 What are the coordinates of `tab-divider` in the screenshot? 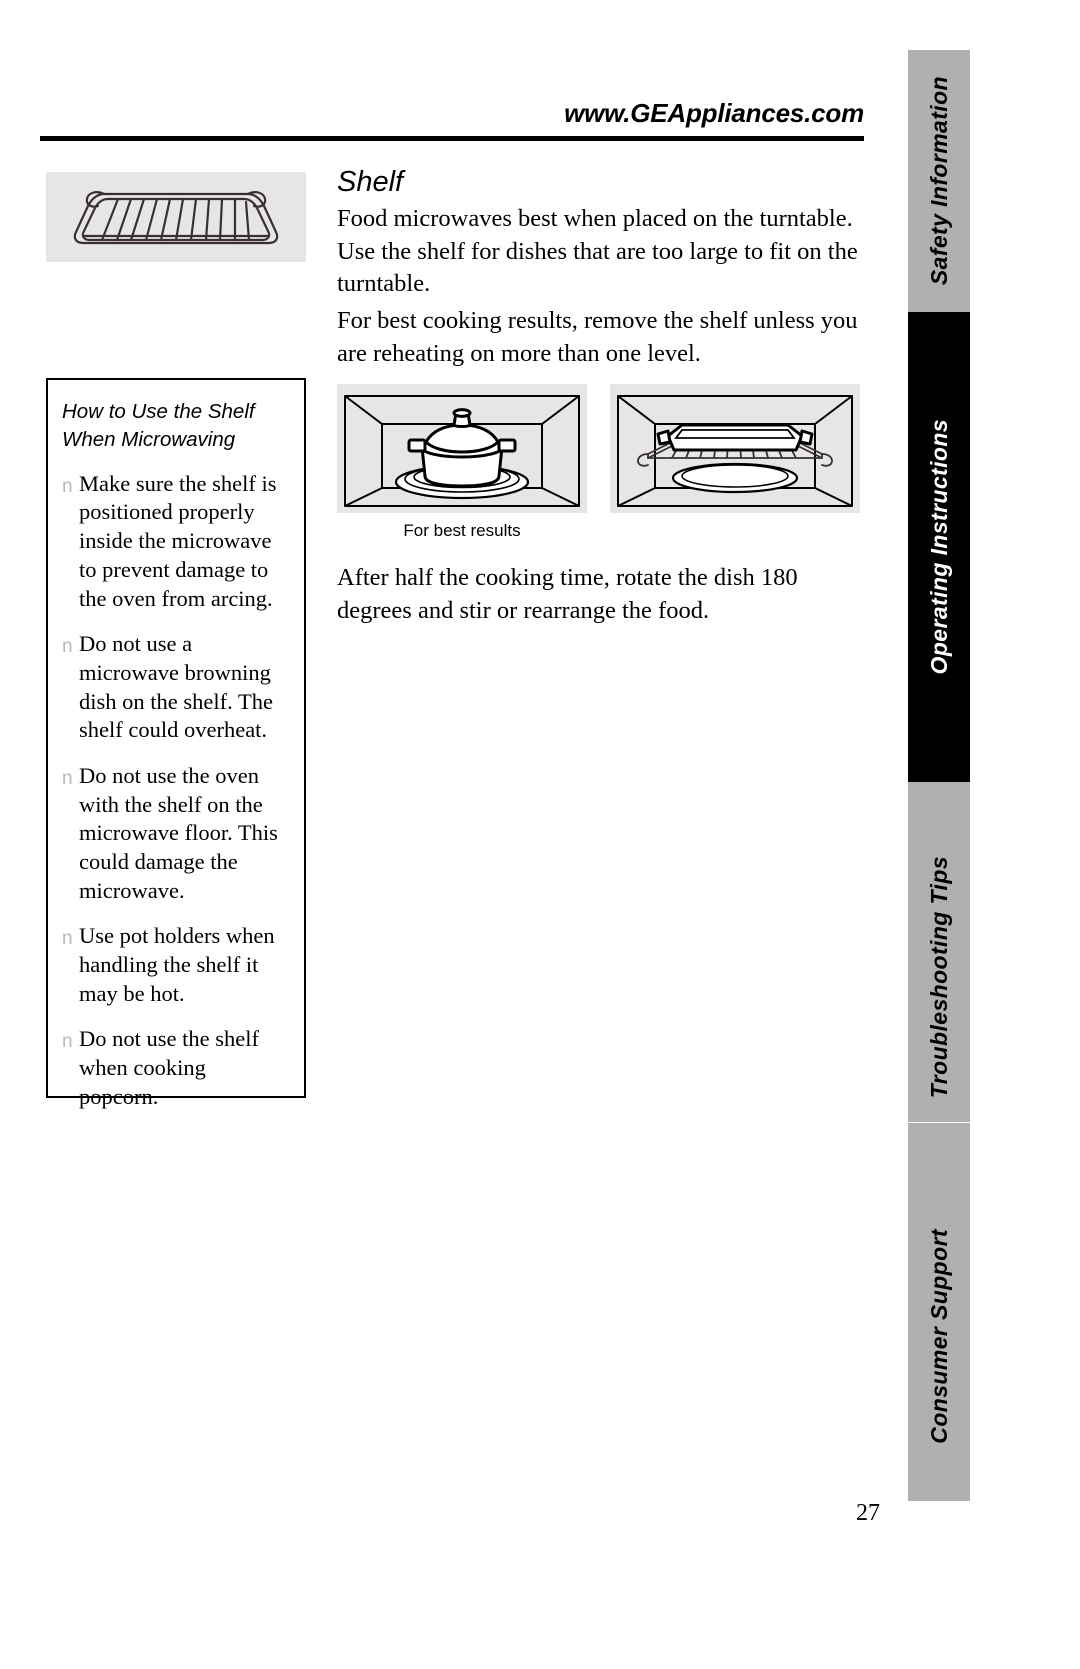 It's located at (939, 1122).